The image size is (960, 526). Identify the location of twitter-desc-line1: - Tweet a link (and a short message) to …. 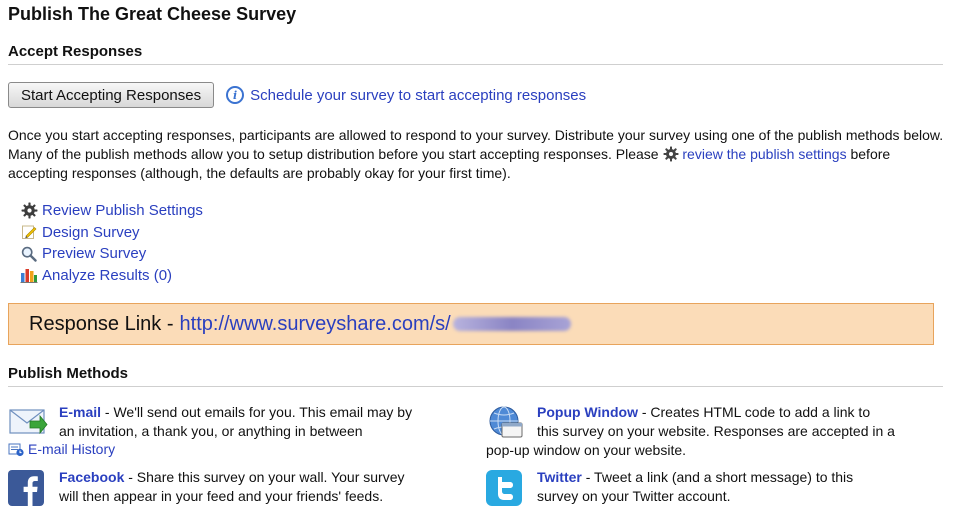
(717, 477).